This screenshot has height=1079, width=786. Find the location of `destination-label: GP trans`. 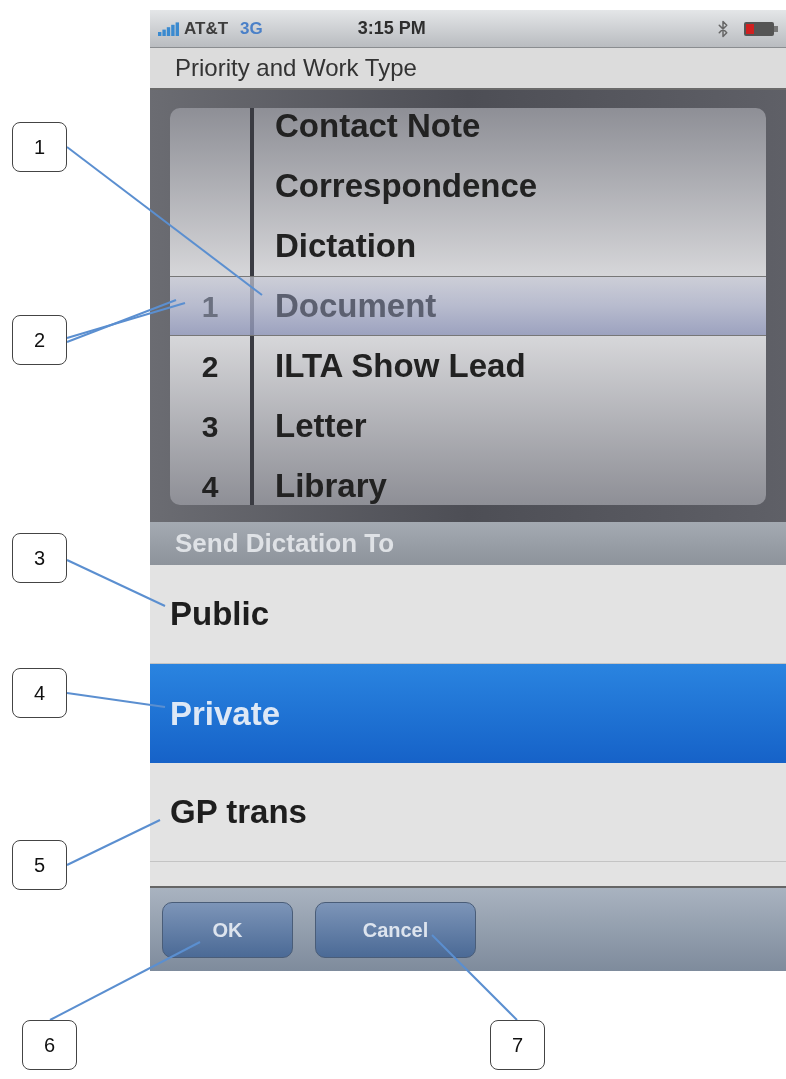

destination-label: GP trans is located at coordinates (238, 812).